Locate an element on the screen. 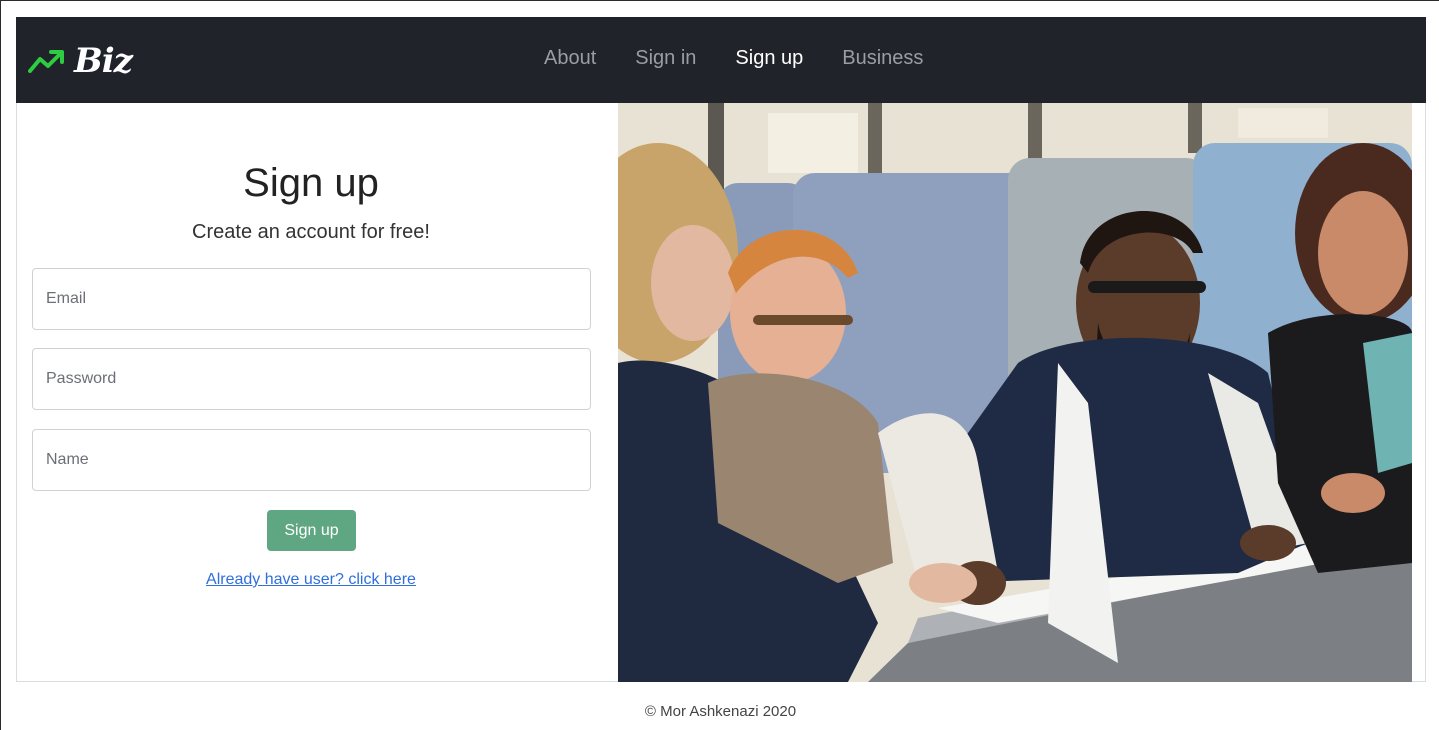 The width and height of the screenshot is (1439, 730). email-input is located at coordinates (311, 299).